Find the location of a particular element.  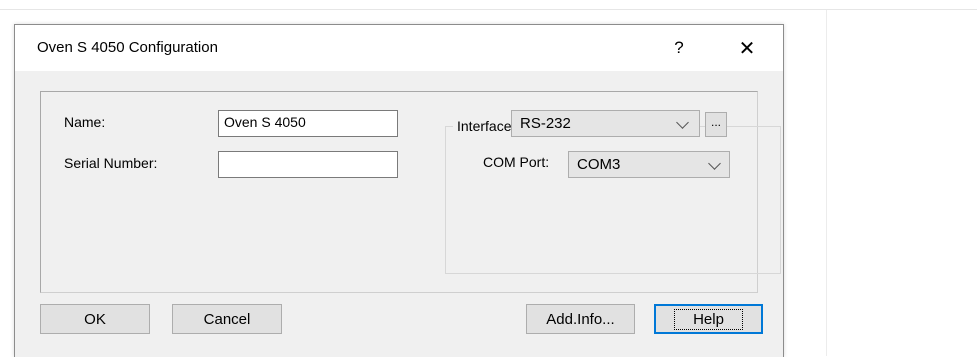

help-button-label: Help is located at coordinates (708, 319).